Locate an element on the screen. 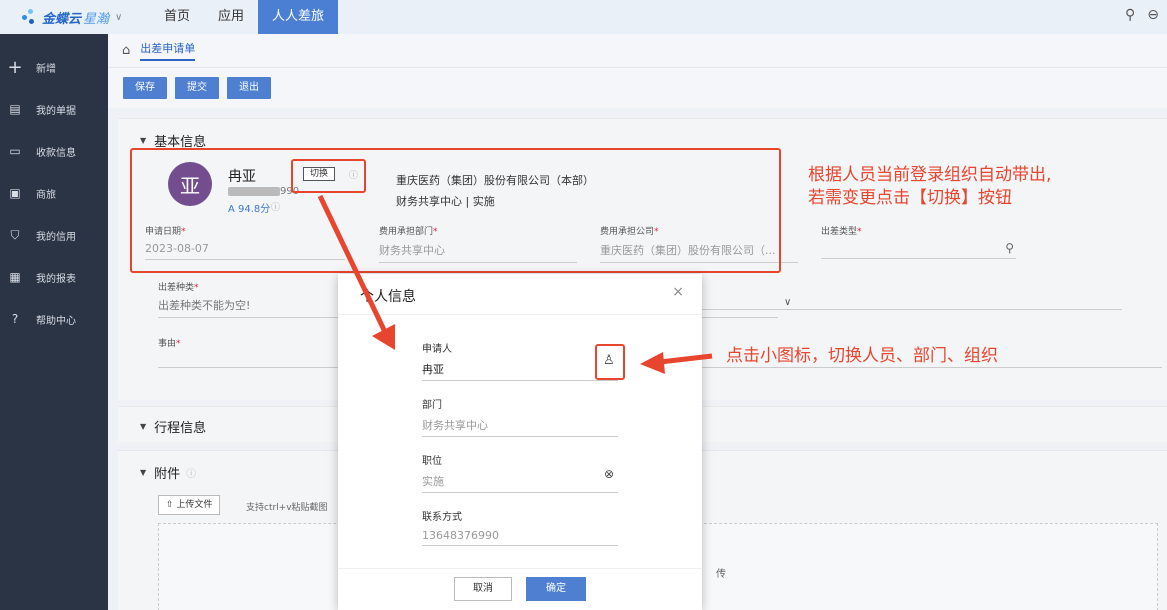 Image resolution: width=1167 pixels, height=610 pixels. arrow-to-person-icon is located at coordinates (686, 359).